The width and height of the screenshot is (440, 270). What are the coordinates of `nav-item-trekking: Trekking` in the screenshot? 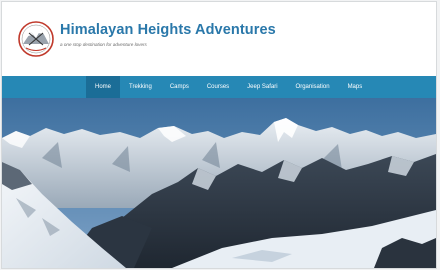 It's located at (140, 87).